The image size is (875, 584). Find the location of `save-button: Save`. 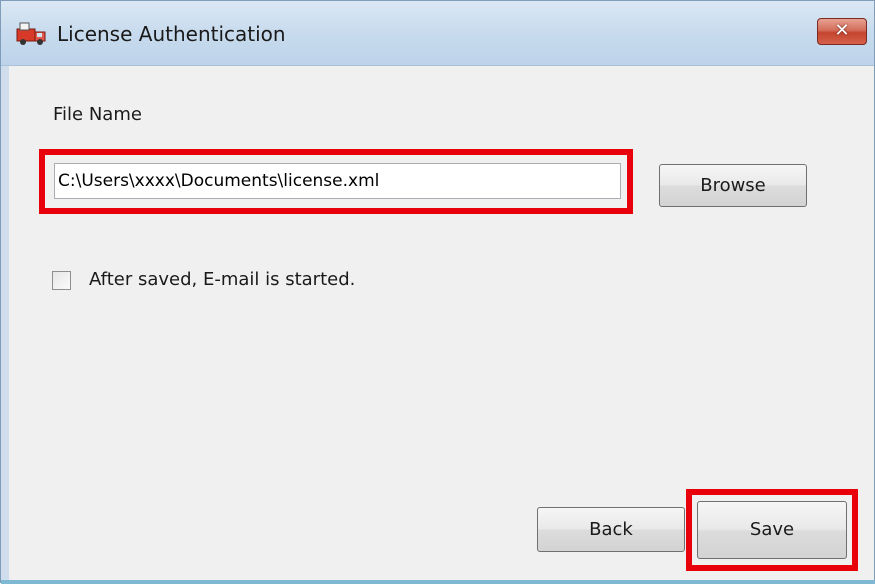

save-button: Save is located at coordinates (772, 530).